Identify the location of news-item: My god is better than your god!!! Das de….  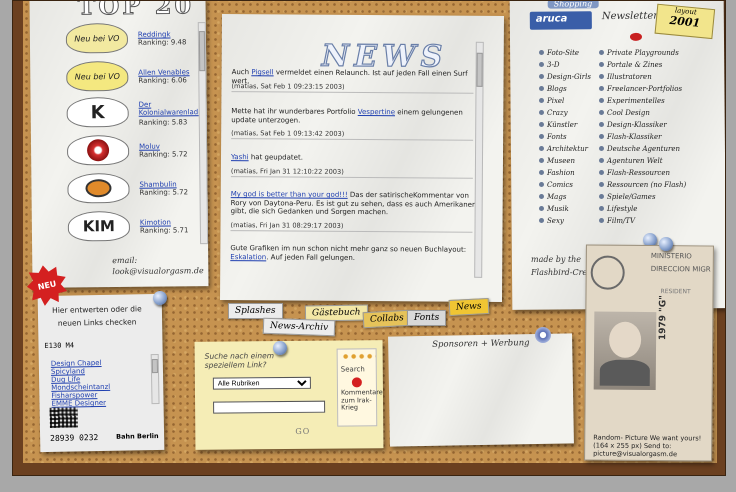
(352, 203).